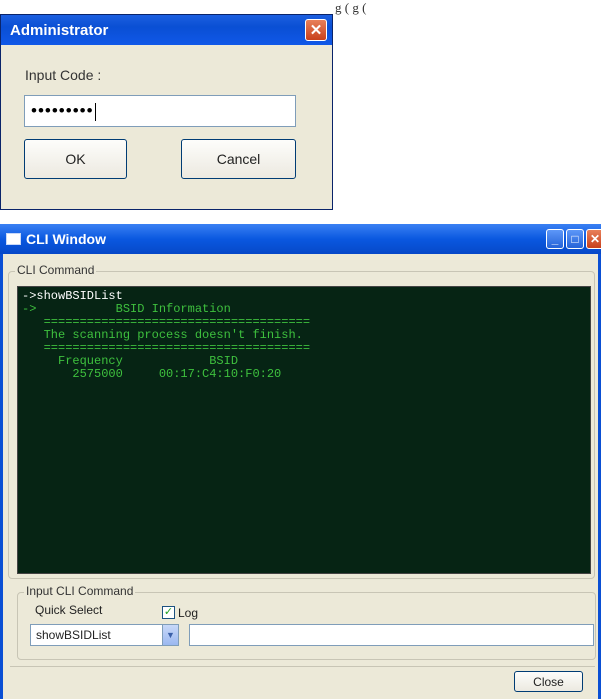 Image resolution: width=601 pixels, height=699 pixels. What do you see at coordinates (316, 30) in the screenshot?
I see `close-icon: ✕` at bounding box center [316, 30].